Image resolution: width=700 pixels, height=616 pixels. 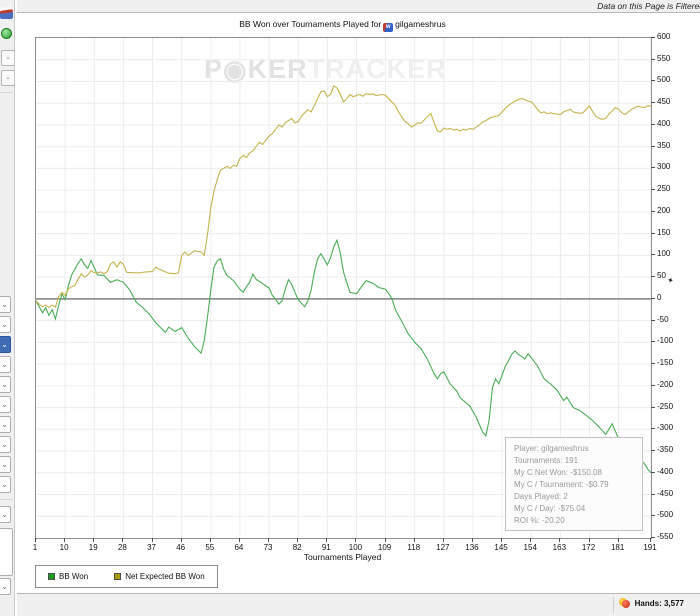 I want to click on x-tick-label: 109, so click(x=384, y=547).